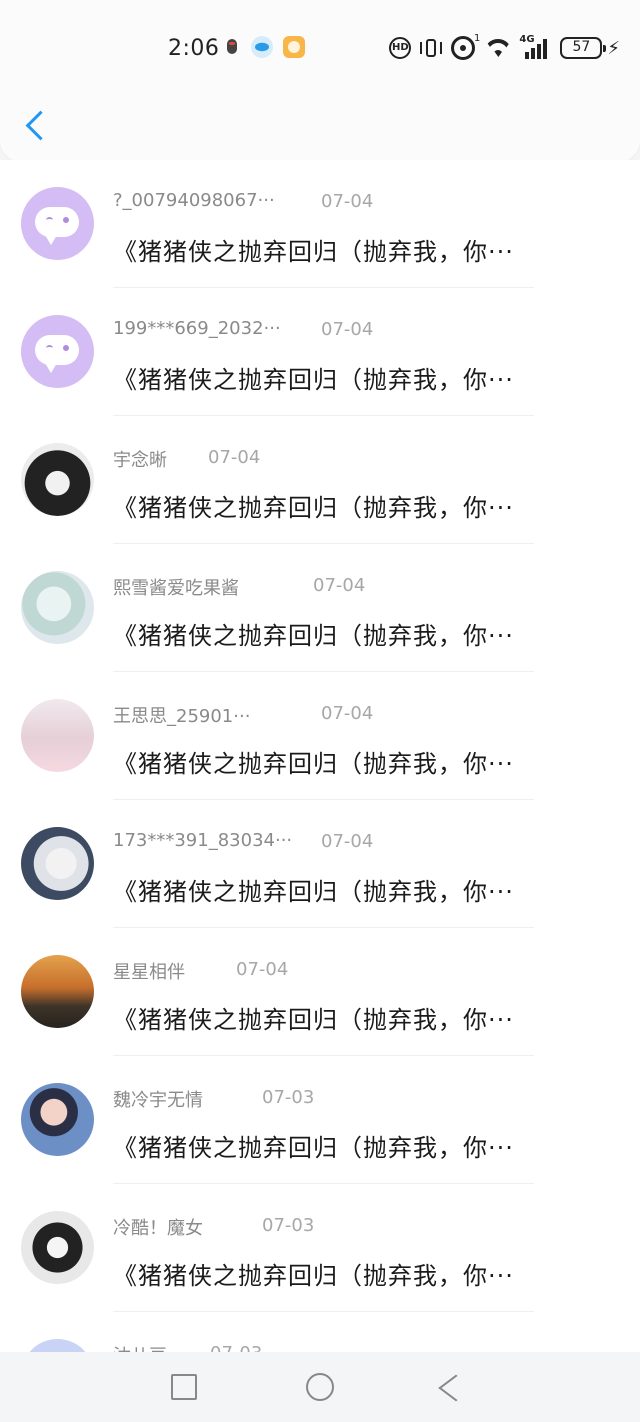 The width and height of the screenshot is (640, 1422). I want to click on list-item: 王思思_25901··· 07-04 《猪猪侠之抛弃回归（抛弃我，你···, so click(320, 736).